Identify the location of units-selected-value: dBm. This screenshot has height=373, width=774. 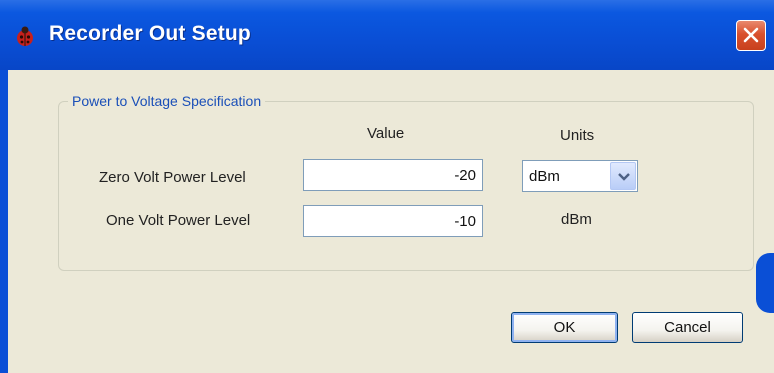
(544, 176).